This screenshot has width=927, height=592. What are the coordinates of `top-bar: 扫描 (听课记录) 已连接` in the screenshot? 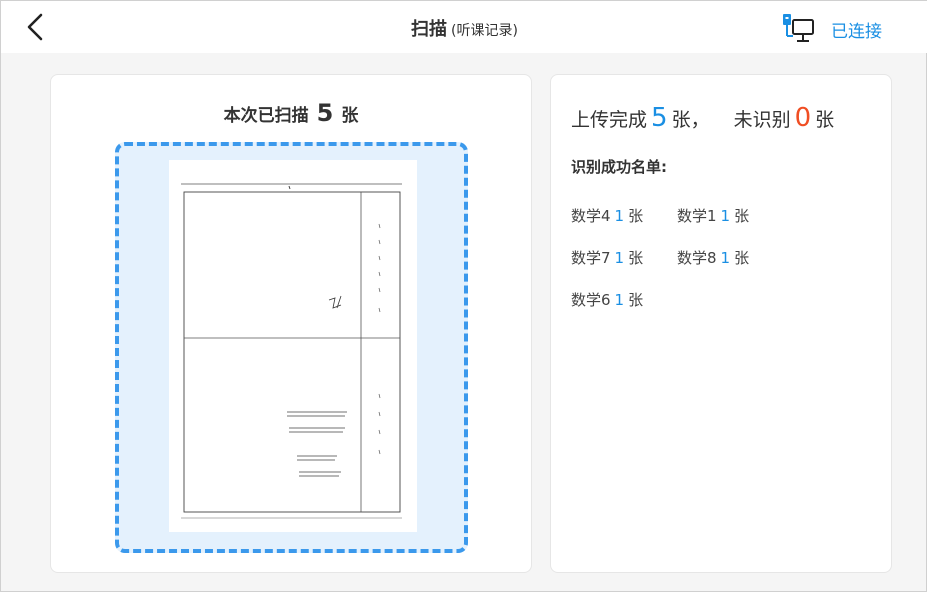 It's located at (464, 27).